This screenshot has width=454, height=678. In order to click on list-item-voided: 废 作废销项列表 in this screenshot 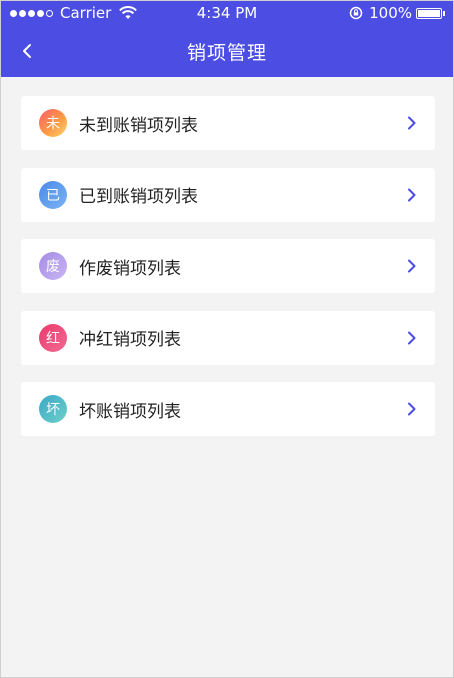, I will do `click(228, 266)`.